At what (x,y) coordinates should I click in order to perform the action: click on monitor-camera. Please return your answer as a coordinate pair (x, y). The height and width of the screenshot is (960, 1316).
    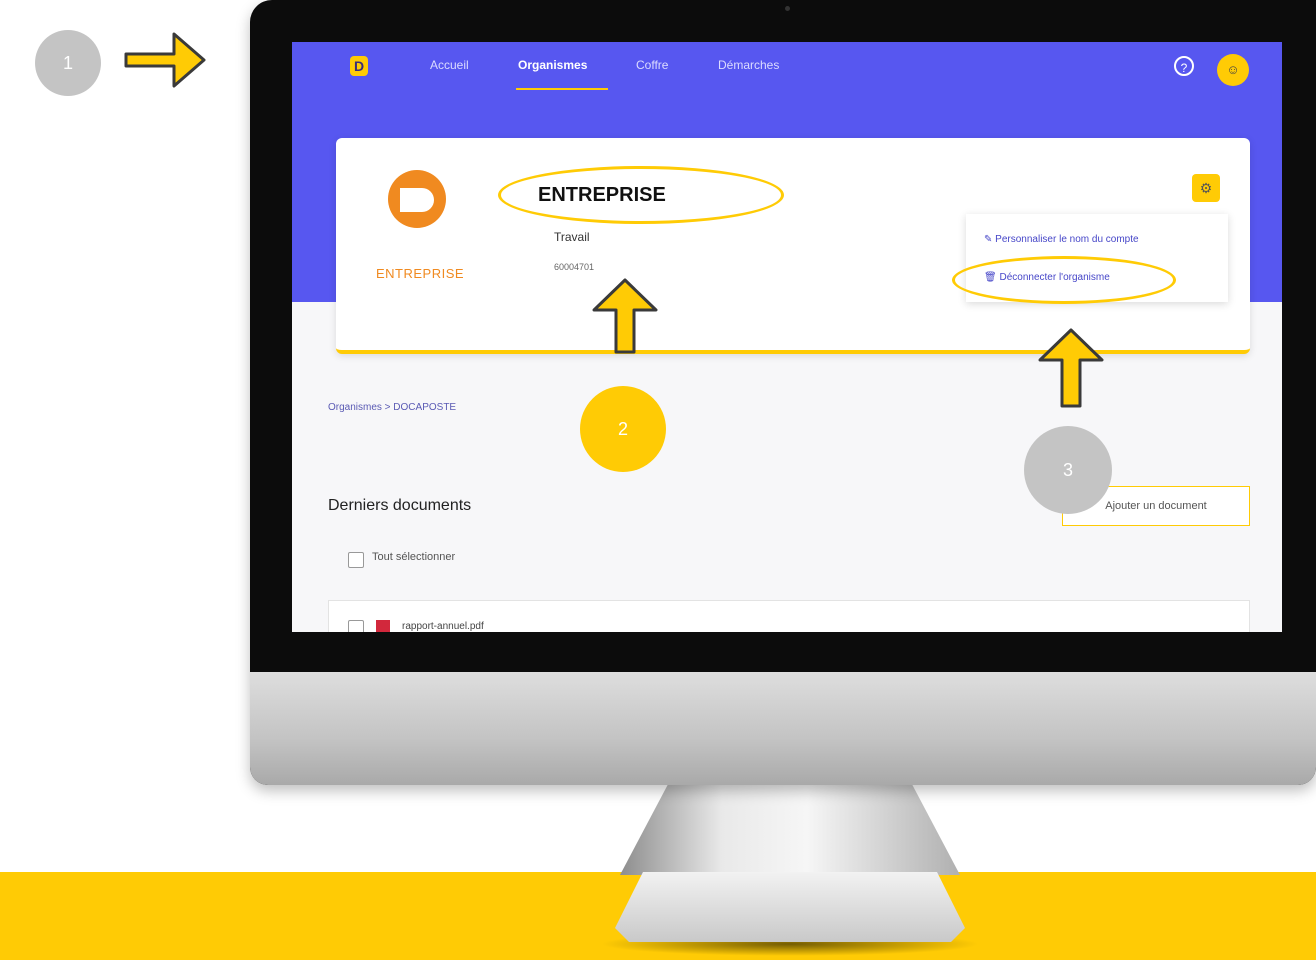
    Looking at the image, I should click on (787, 8).